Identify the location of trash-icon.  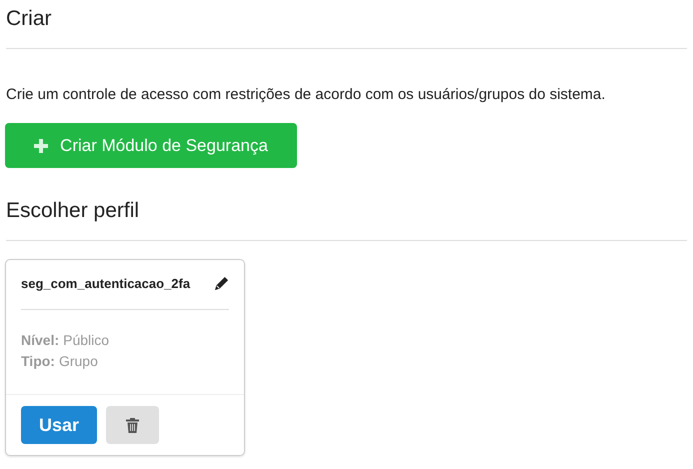
(132, 425).